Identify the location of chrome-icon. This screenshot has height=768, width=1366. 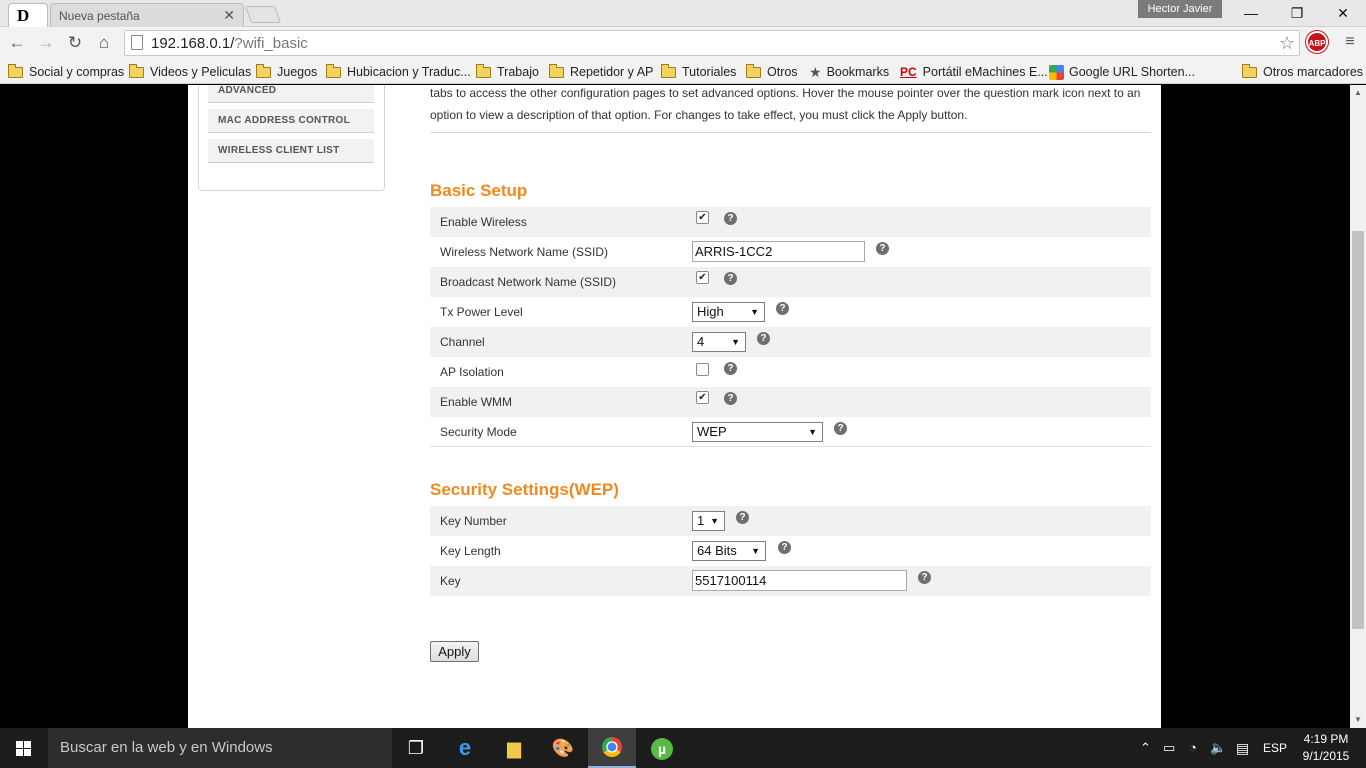
(612, 748).